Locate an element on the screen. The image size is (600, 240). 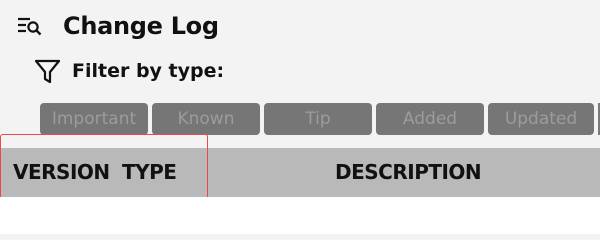
page-header: Change Log is located at coordinates (118, 26).